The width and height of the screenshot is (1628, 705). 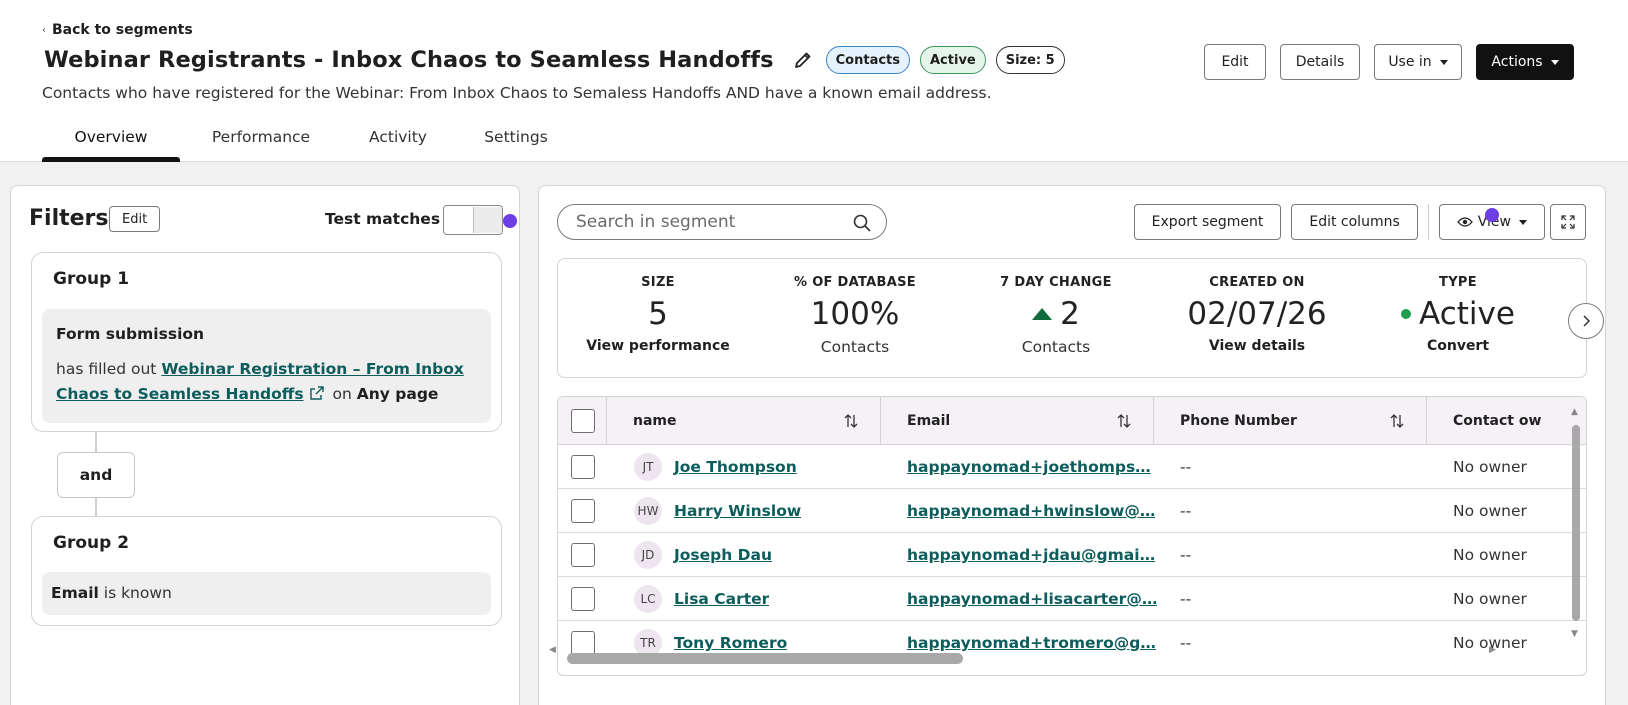 I want to click on table-header: name Email Phone Number Contact ow, so click(x=1072, y=421).